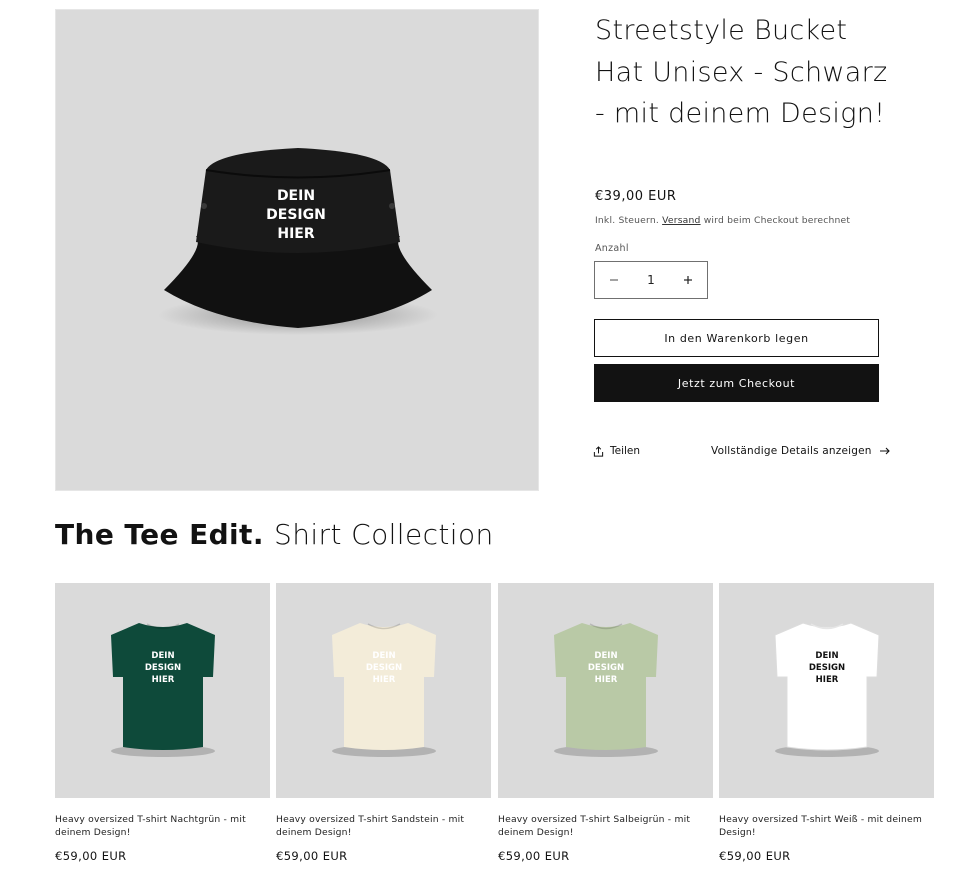  What do you see at coordinates (736, 383) in the screenshot?
I see `checkout-button: Jetzt zum Checkout` at bounding box center [736, 383].